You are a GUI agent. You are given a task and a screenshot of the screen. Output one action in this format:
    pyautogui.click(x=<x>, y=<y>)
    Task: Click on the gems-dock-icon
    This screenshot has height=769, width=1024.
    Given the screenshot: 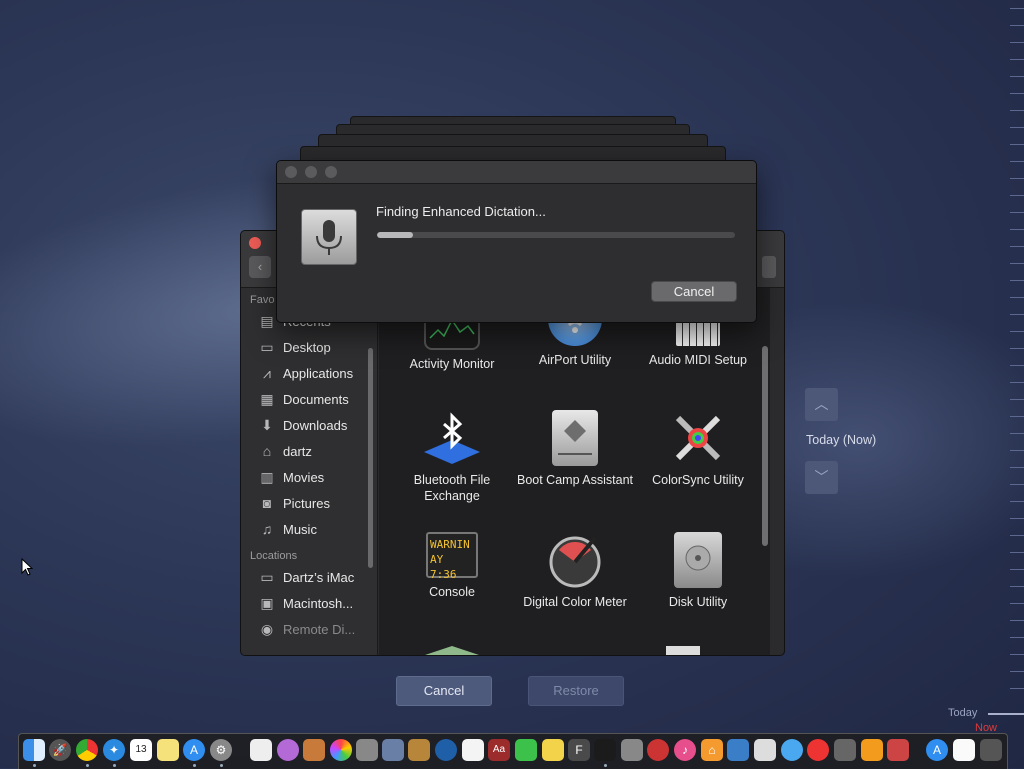 What is the action you would take?
    pyautogui.click(x=658, y=750)
    